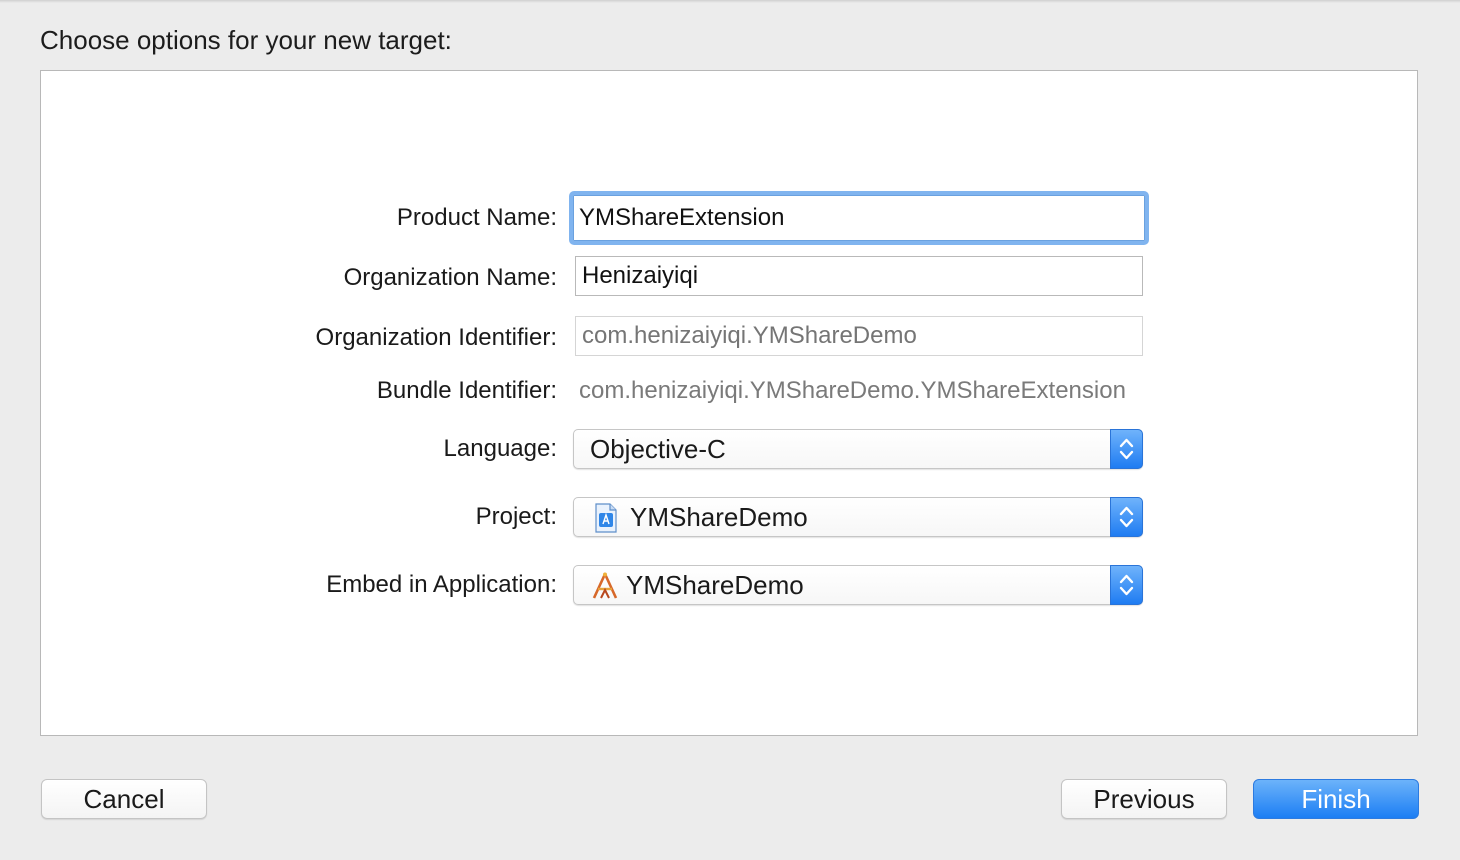 The width and height of the screenshot is (1460, 860). I want to click on product-name-input, so click(859, 218).